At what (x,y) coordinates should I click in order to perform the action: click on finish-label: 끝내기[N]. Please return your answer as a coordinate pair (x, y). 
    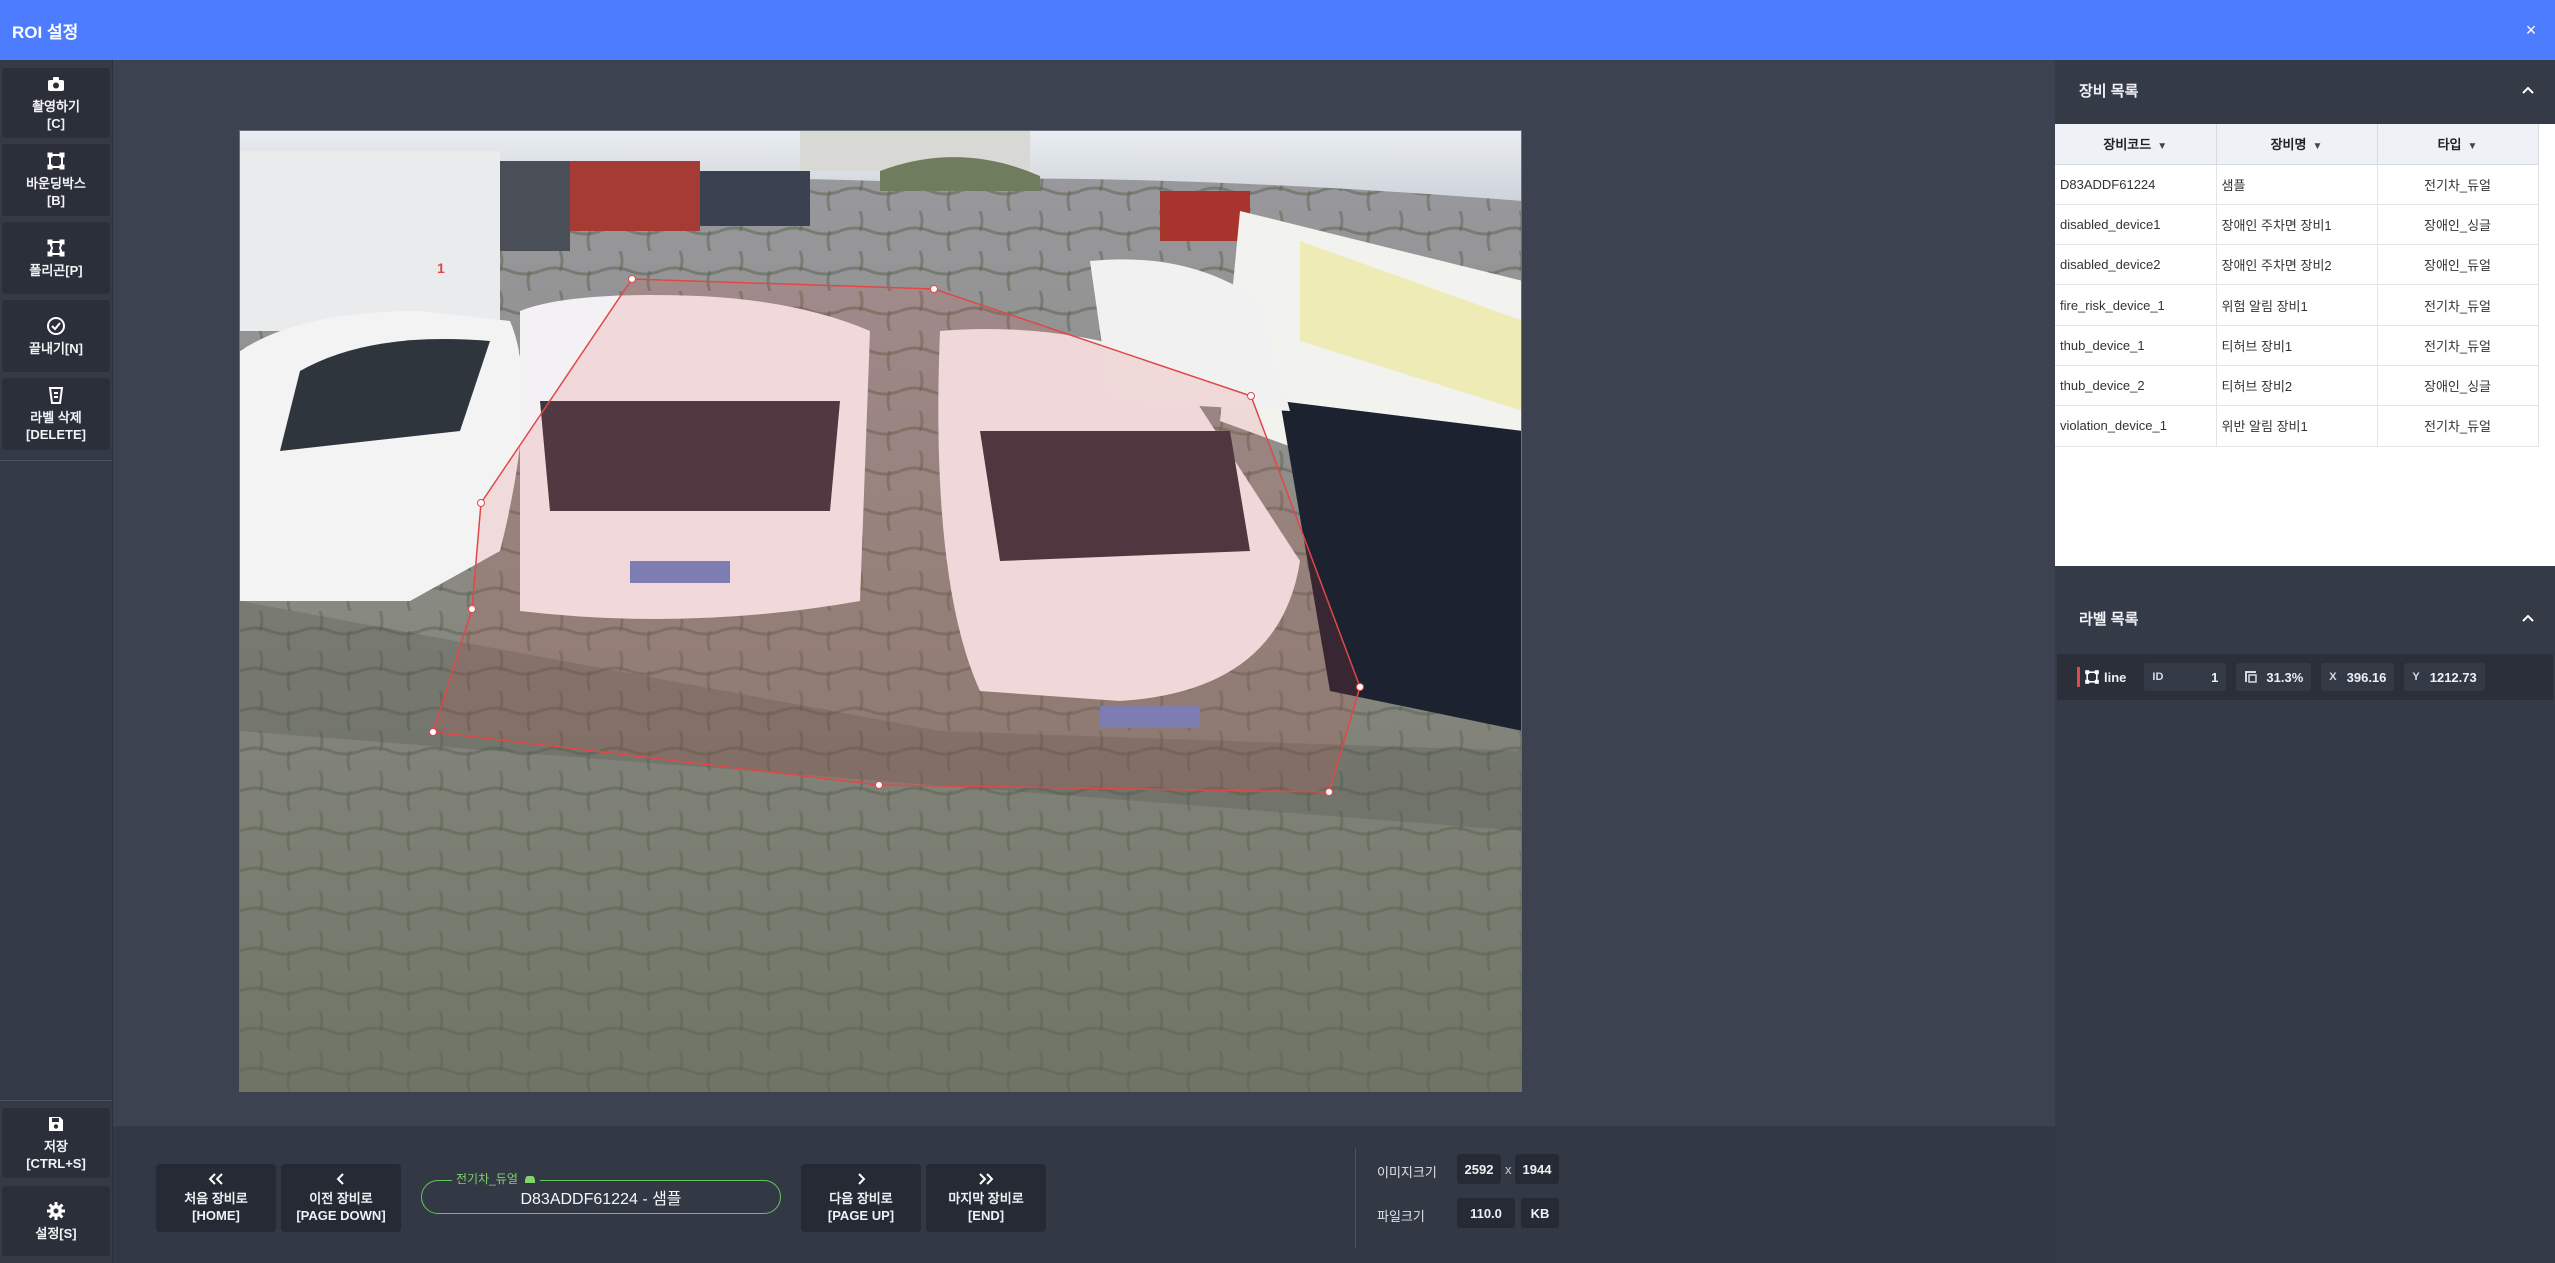
    Looking at the image, I should click on (56, 348).